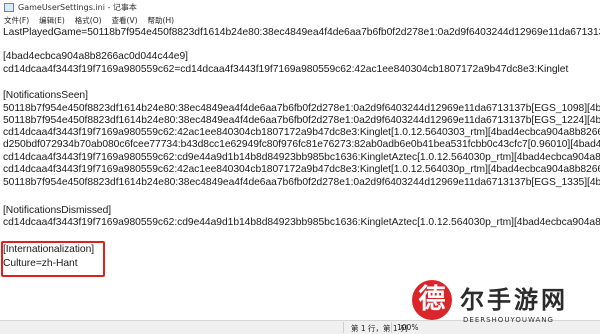  Describe the element at coordinates (432, 300) in the screenshot. I see `watermark-logo: 德` at that location.